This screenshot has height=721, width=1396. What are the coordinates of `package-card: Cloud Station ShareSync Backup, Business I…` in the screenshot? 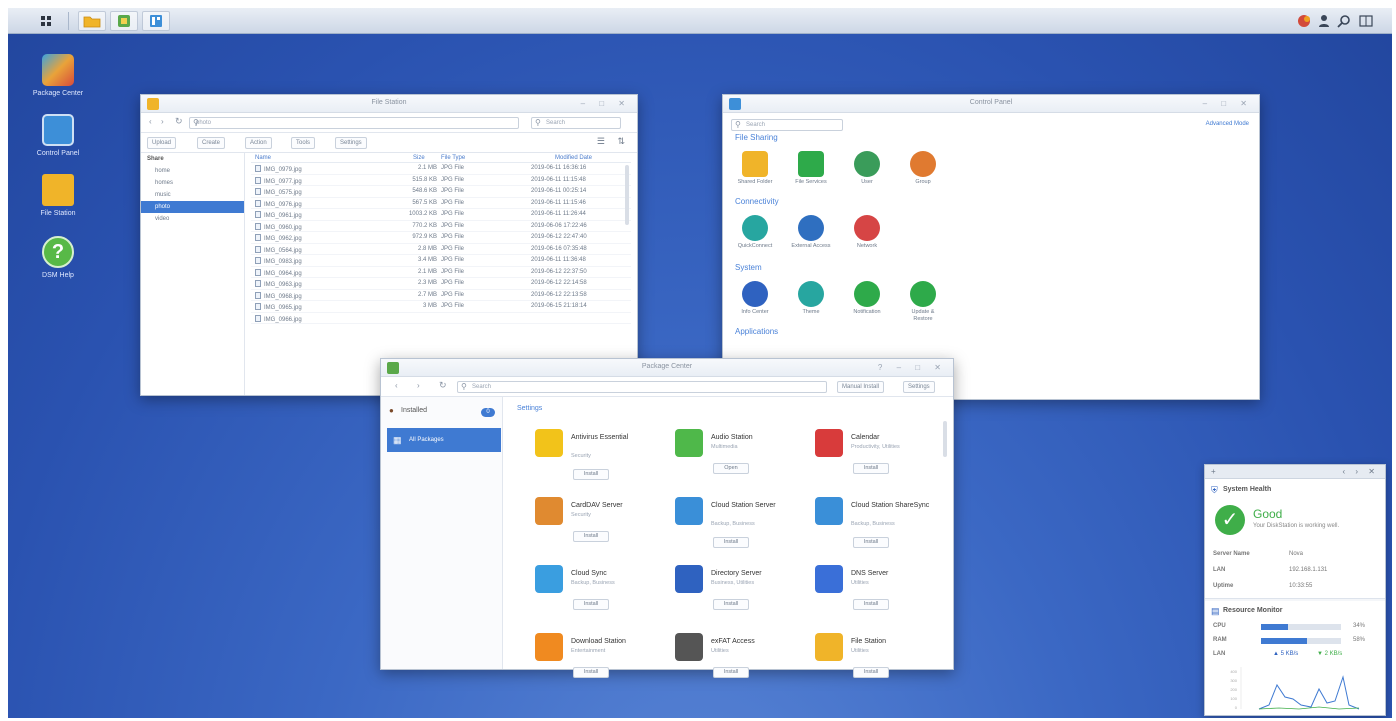 It's located at (875, 525).